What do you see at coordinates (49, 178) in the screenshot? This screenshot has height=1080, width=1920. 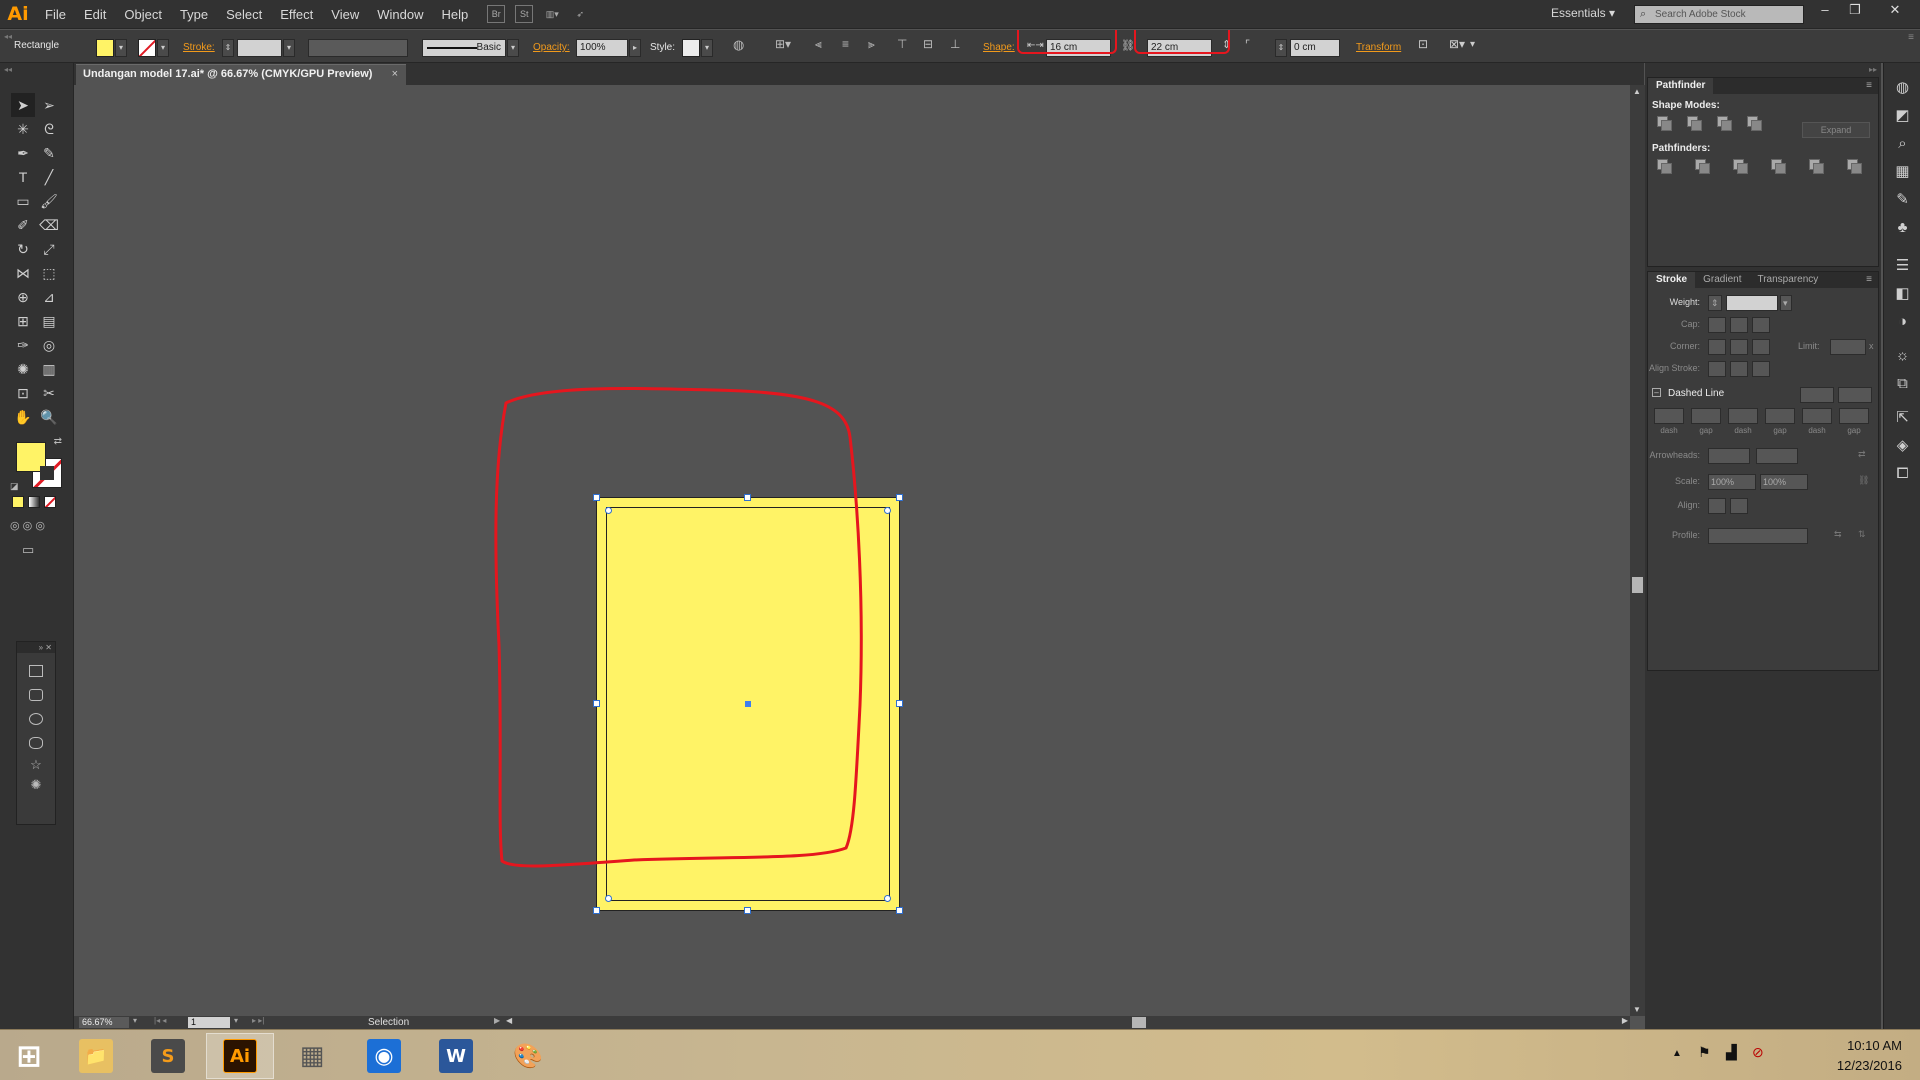 I see `line-tool-icon: ╱` at bounding box center [49, 178].